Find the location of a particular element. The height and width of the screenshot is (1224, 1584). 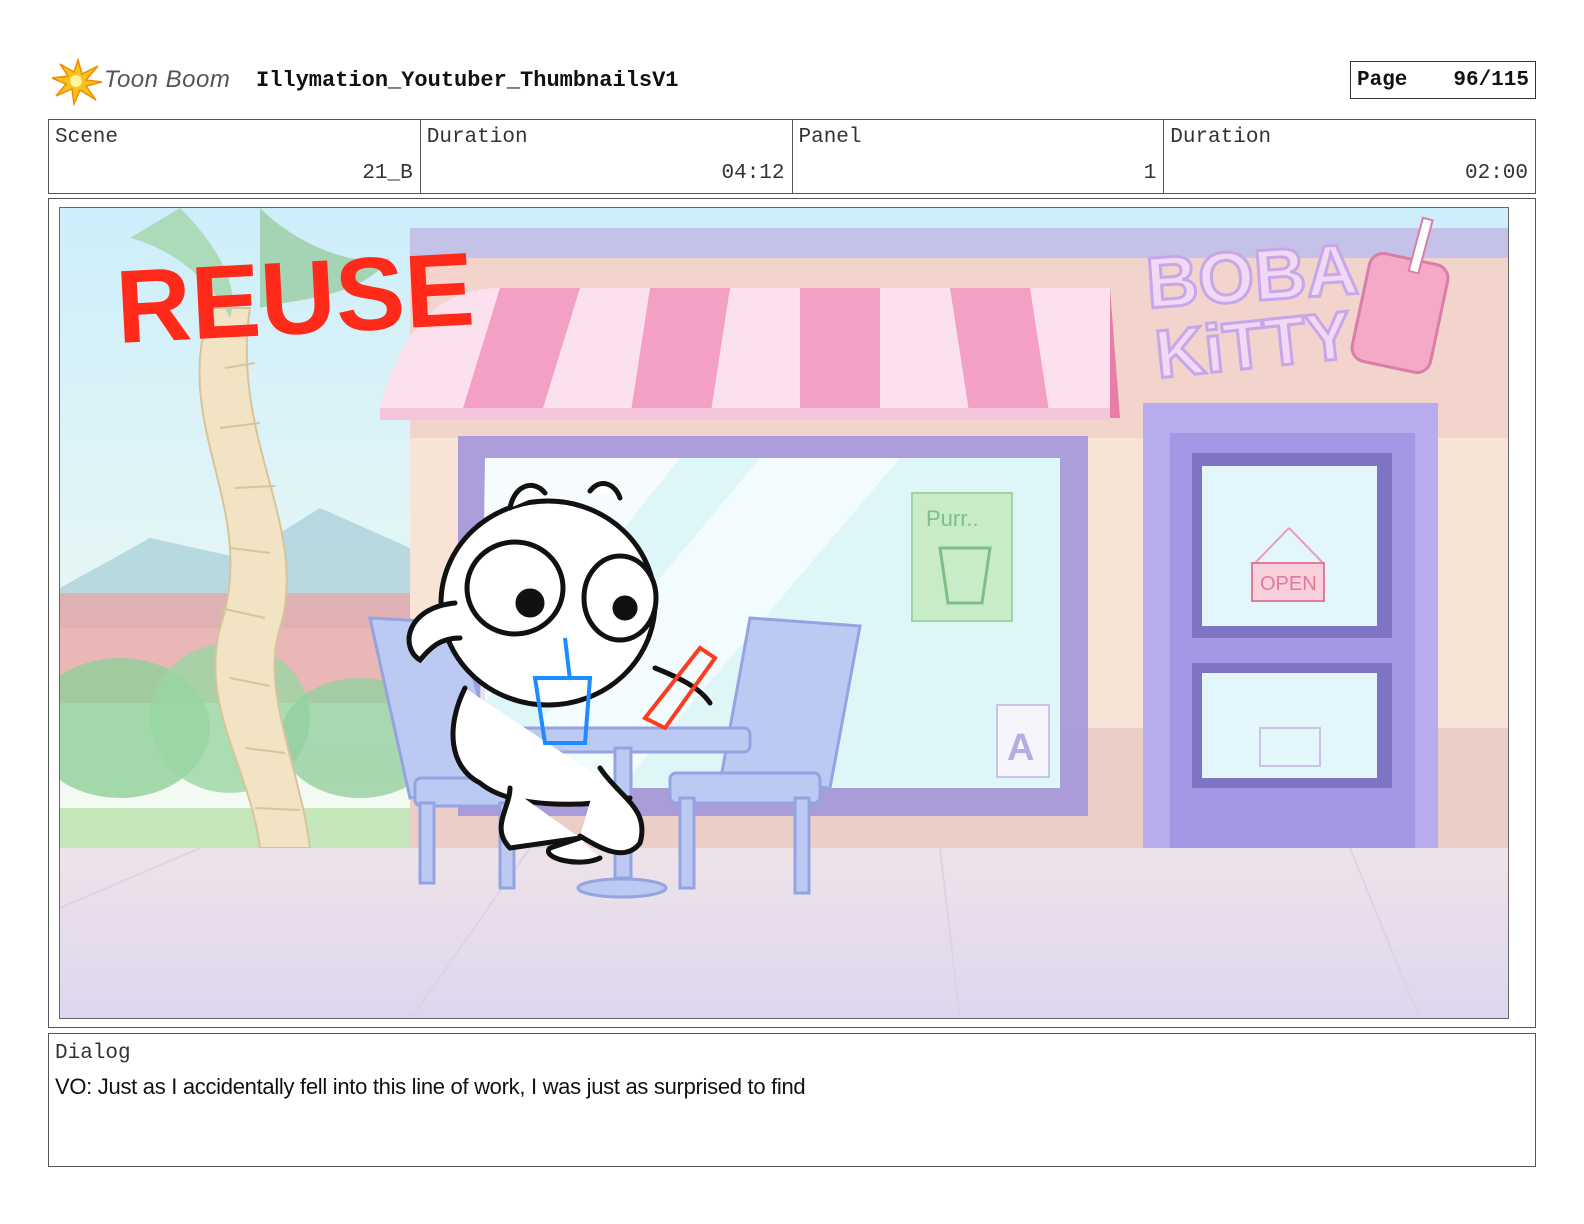

scene-duration-value: 04:12 is located at coordinates (753, 173).